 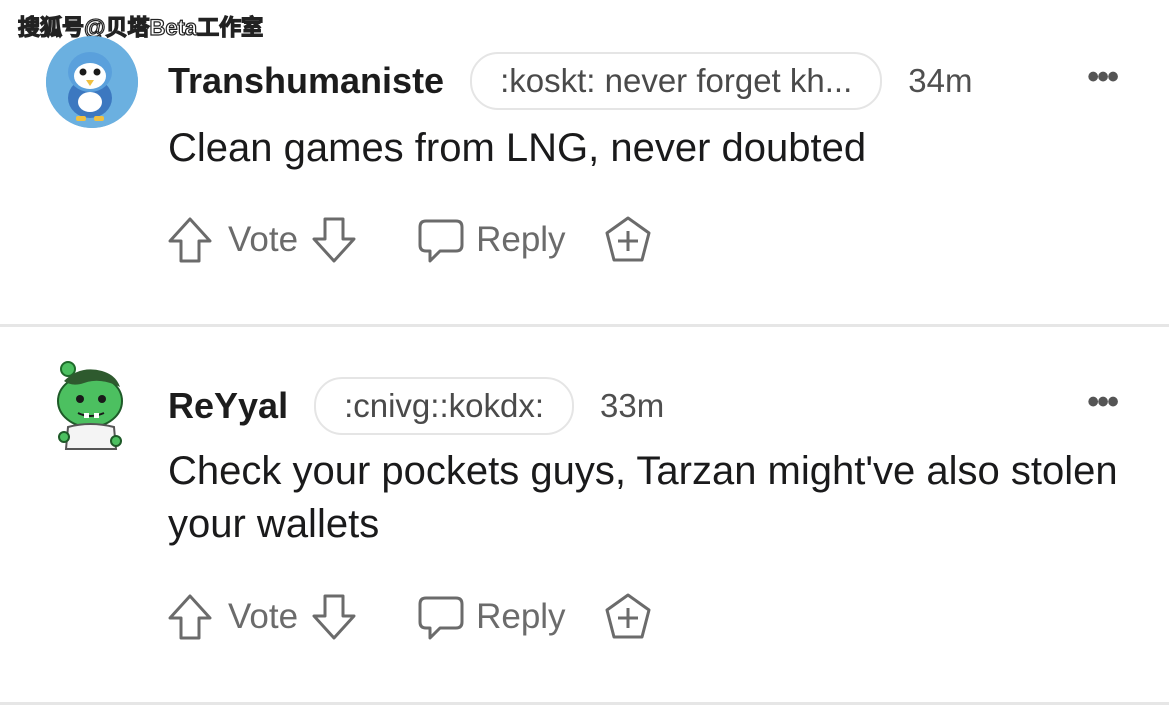 I want to click on comment-divider, so click(x=584, y=703).